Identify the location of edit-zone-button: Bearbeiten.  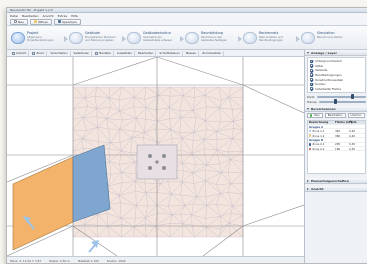
(335, 115).